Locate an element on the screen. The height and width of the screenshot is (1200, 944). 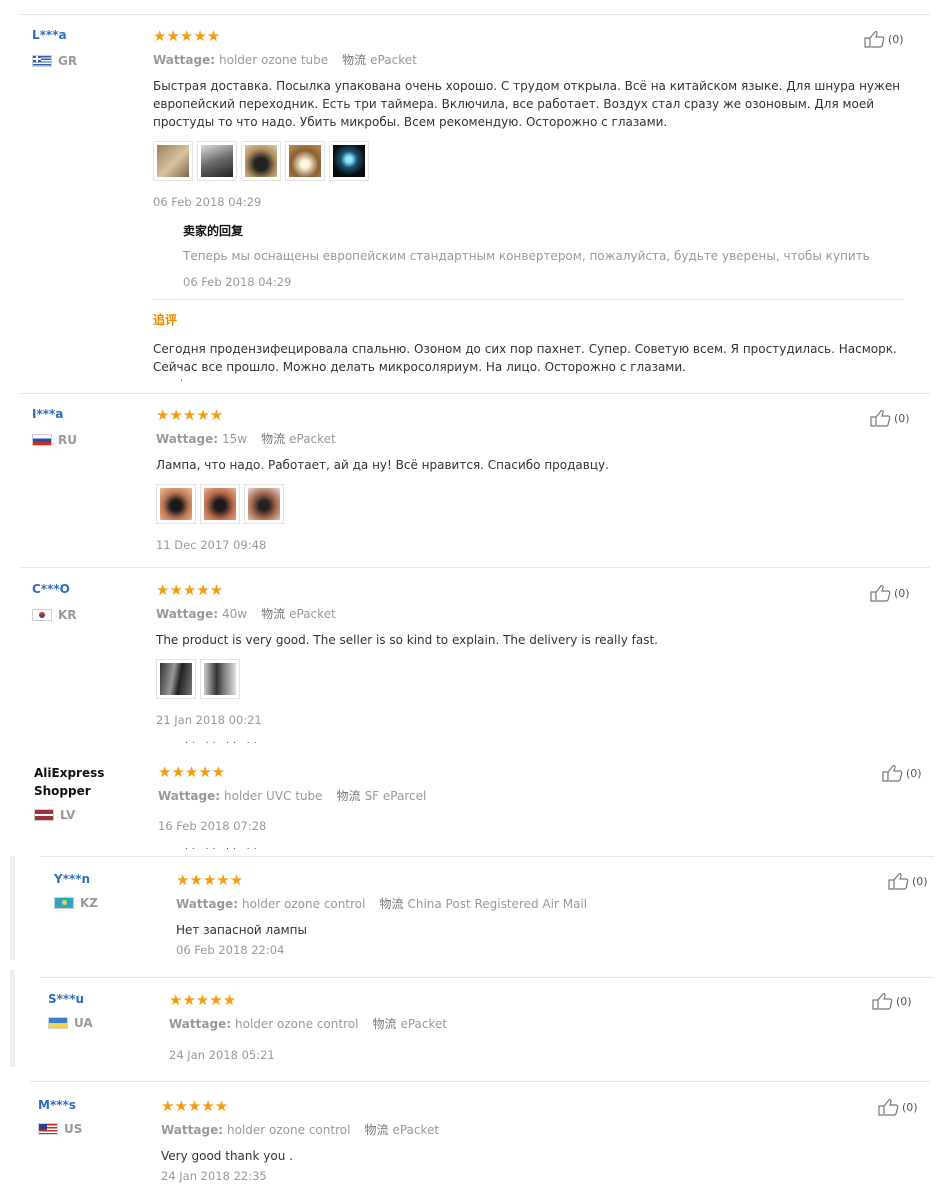
country-code: LV is located at coordinates (68, 815).